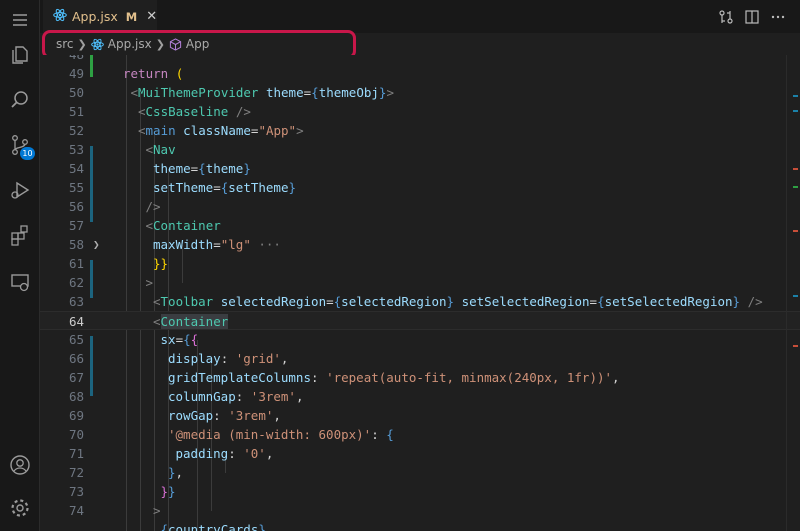  I want to click on tab-app-jsx: App.jsx M ✕, so click(100, 16).